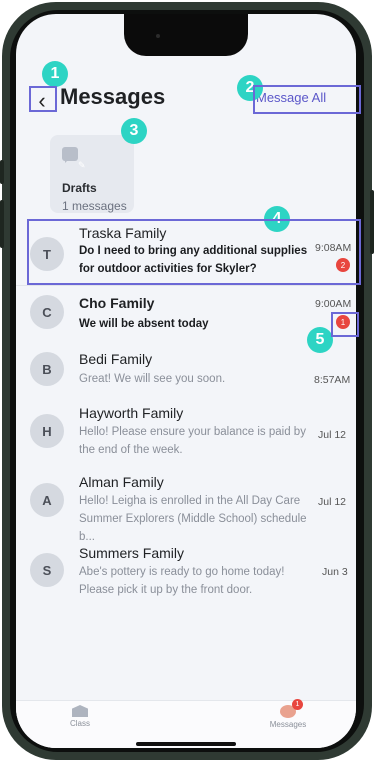 This screenshot has width=374, height=762. What do you see at coordinates (288, 724) in the screenshot?
I see `tab-label: Messages` at bounding box center [288, 724].